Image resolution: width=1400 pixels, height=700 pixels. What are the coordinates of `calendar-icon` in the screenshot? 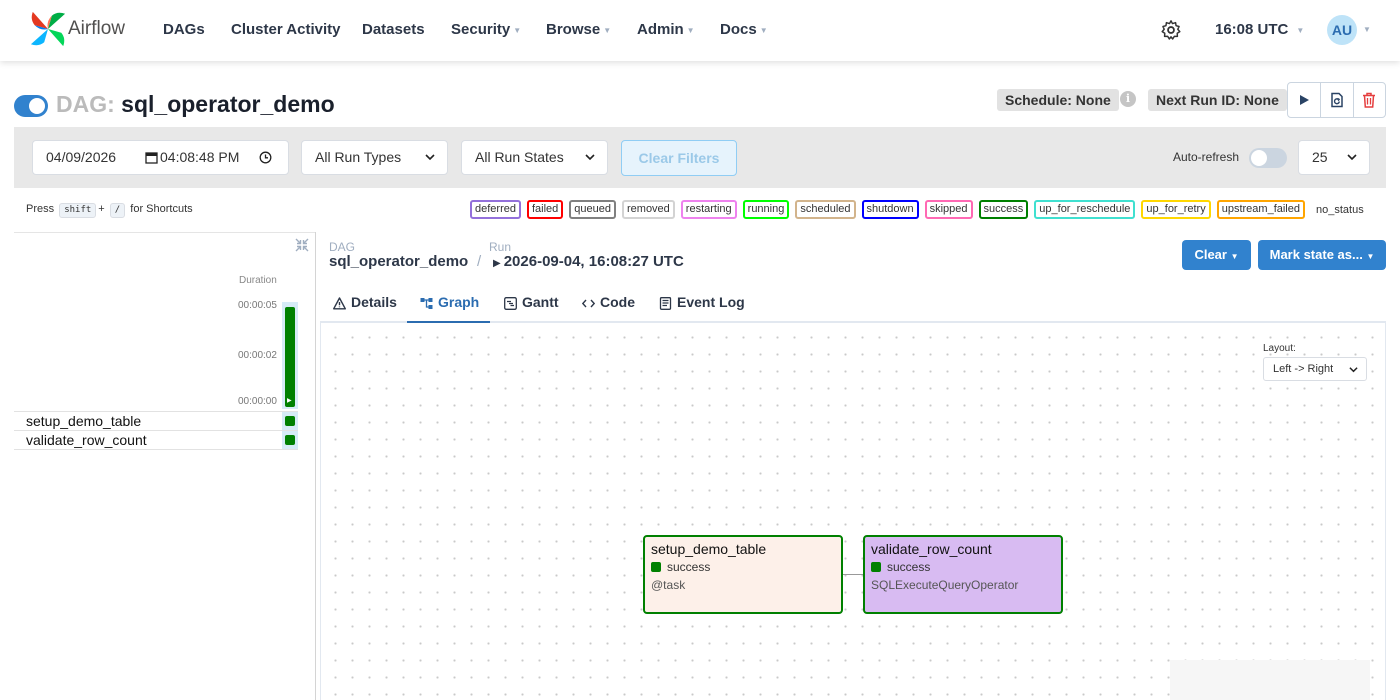 It's located at (151, 157).